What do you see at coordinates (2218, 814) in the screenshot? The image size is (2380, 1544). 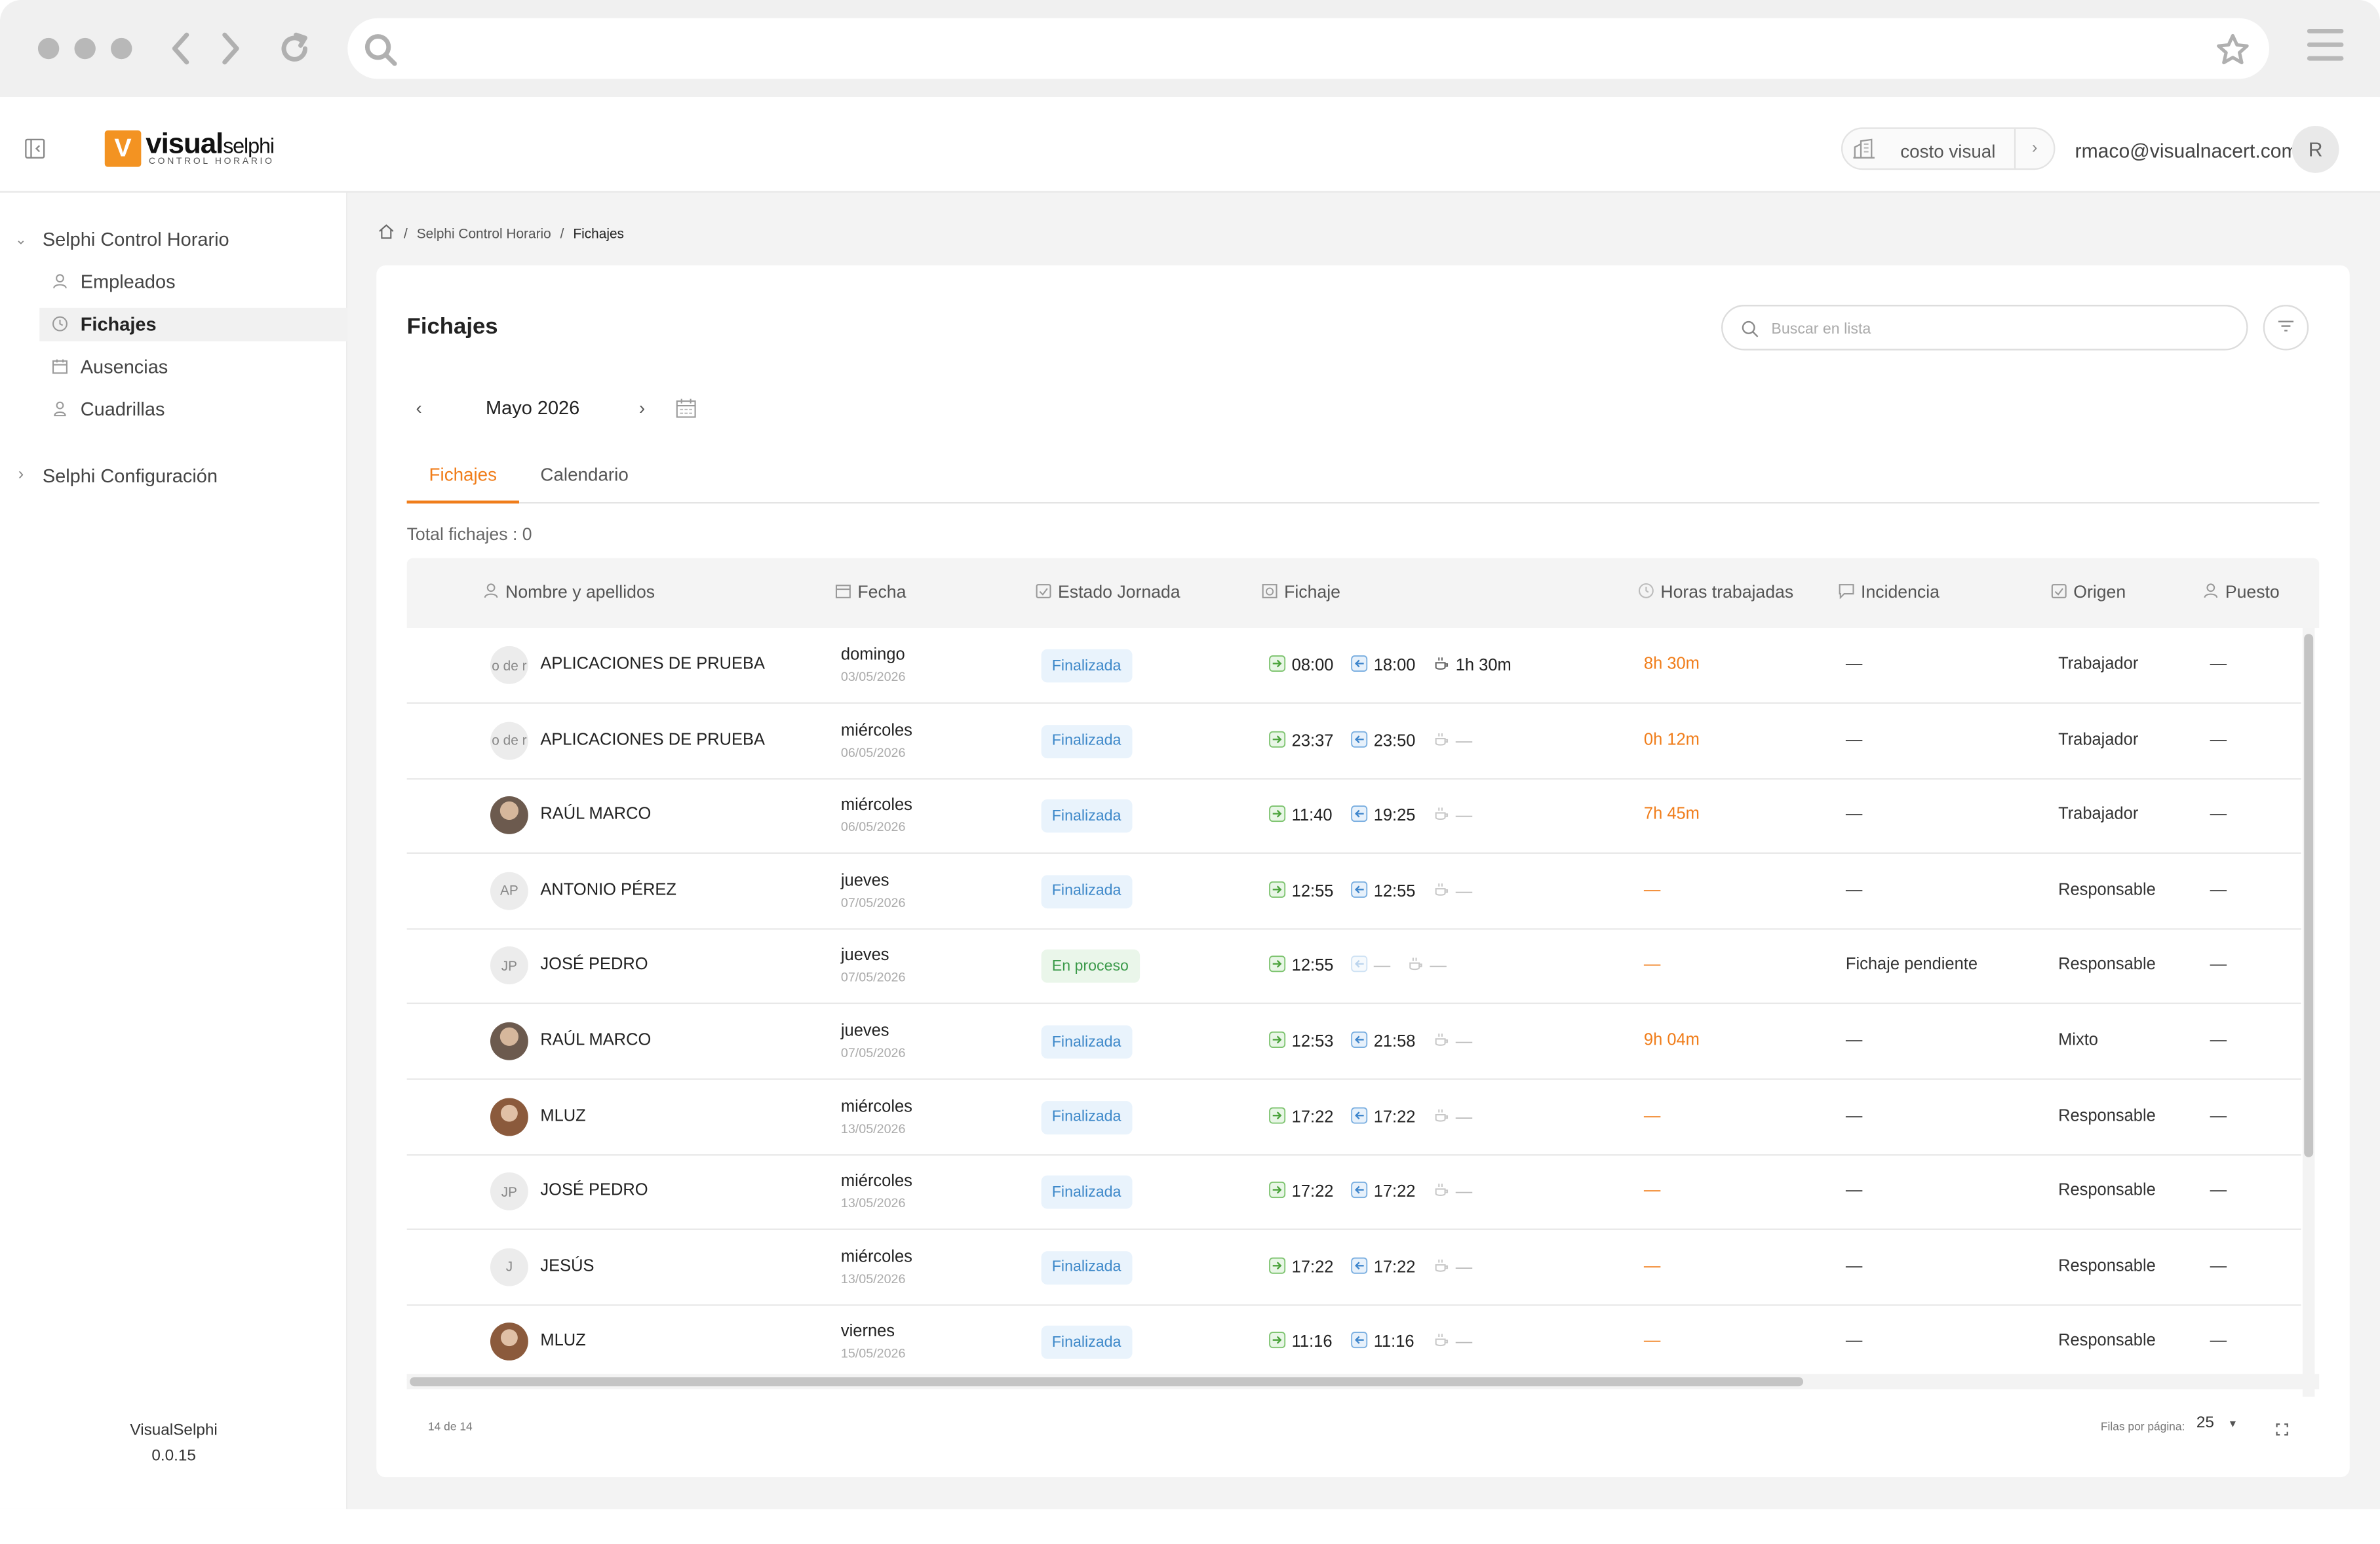 I see `puesto: —` at bounding box center [2218, 814].